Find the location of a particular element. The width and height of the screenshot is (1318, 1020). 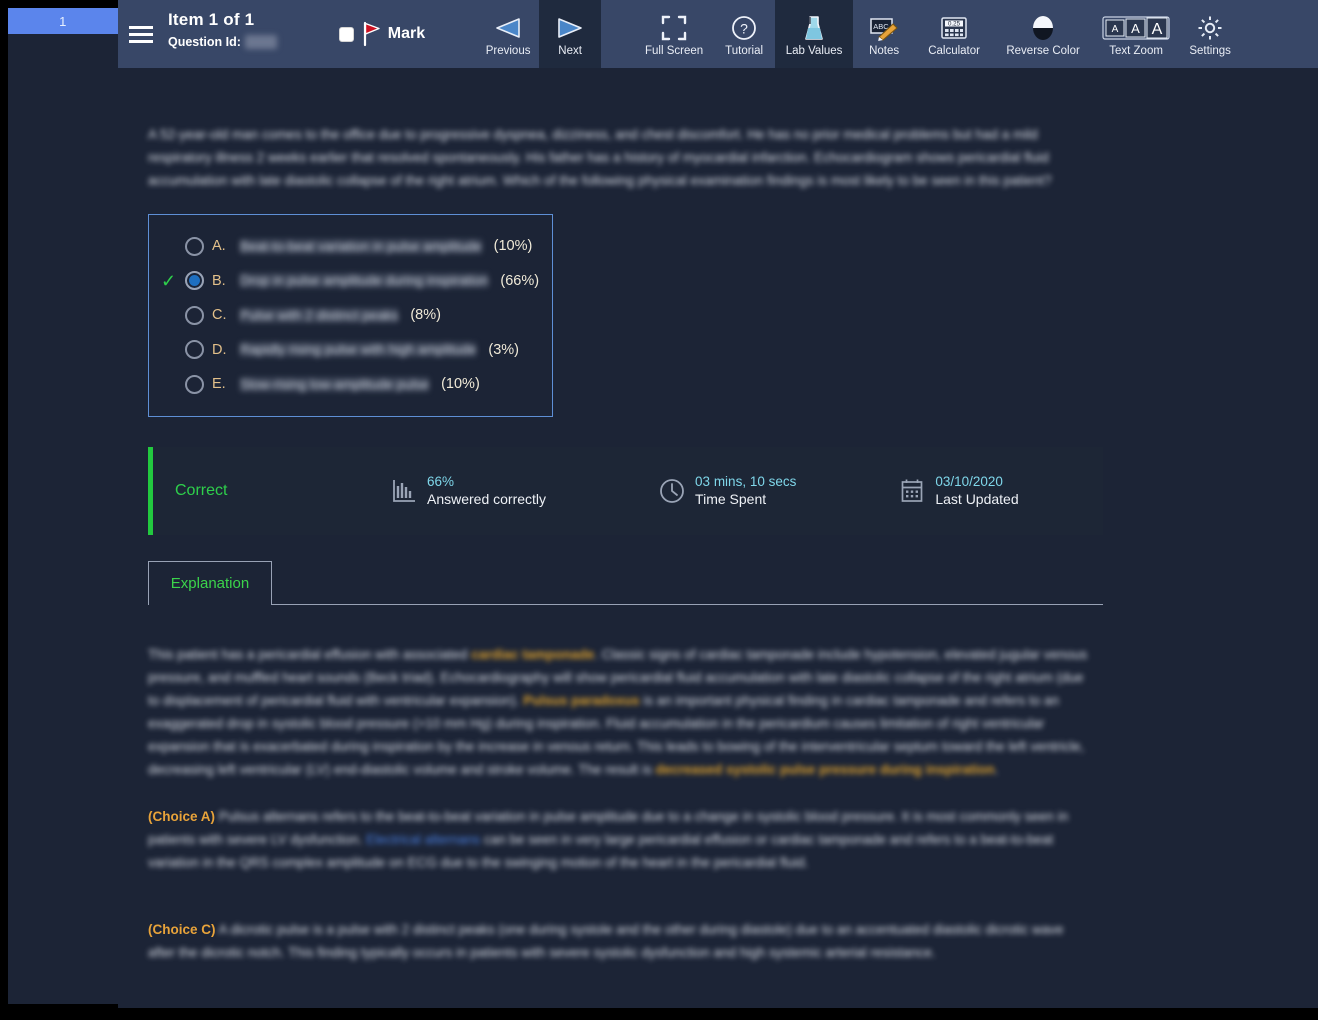

choice-radio-b is located at coordinates (194, 281).